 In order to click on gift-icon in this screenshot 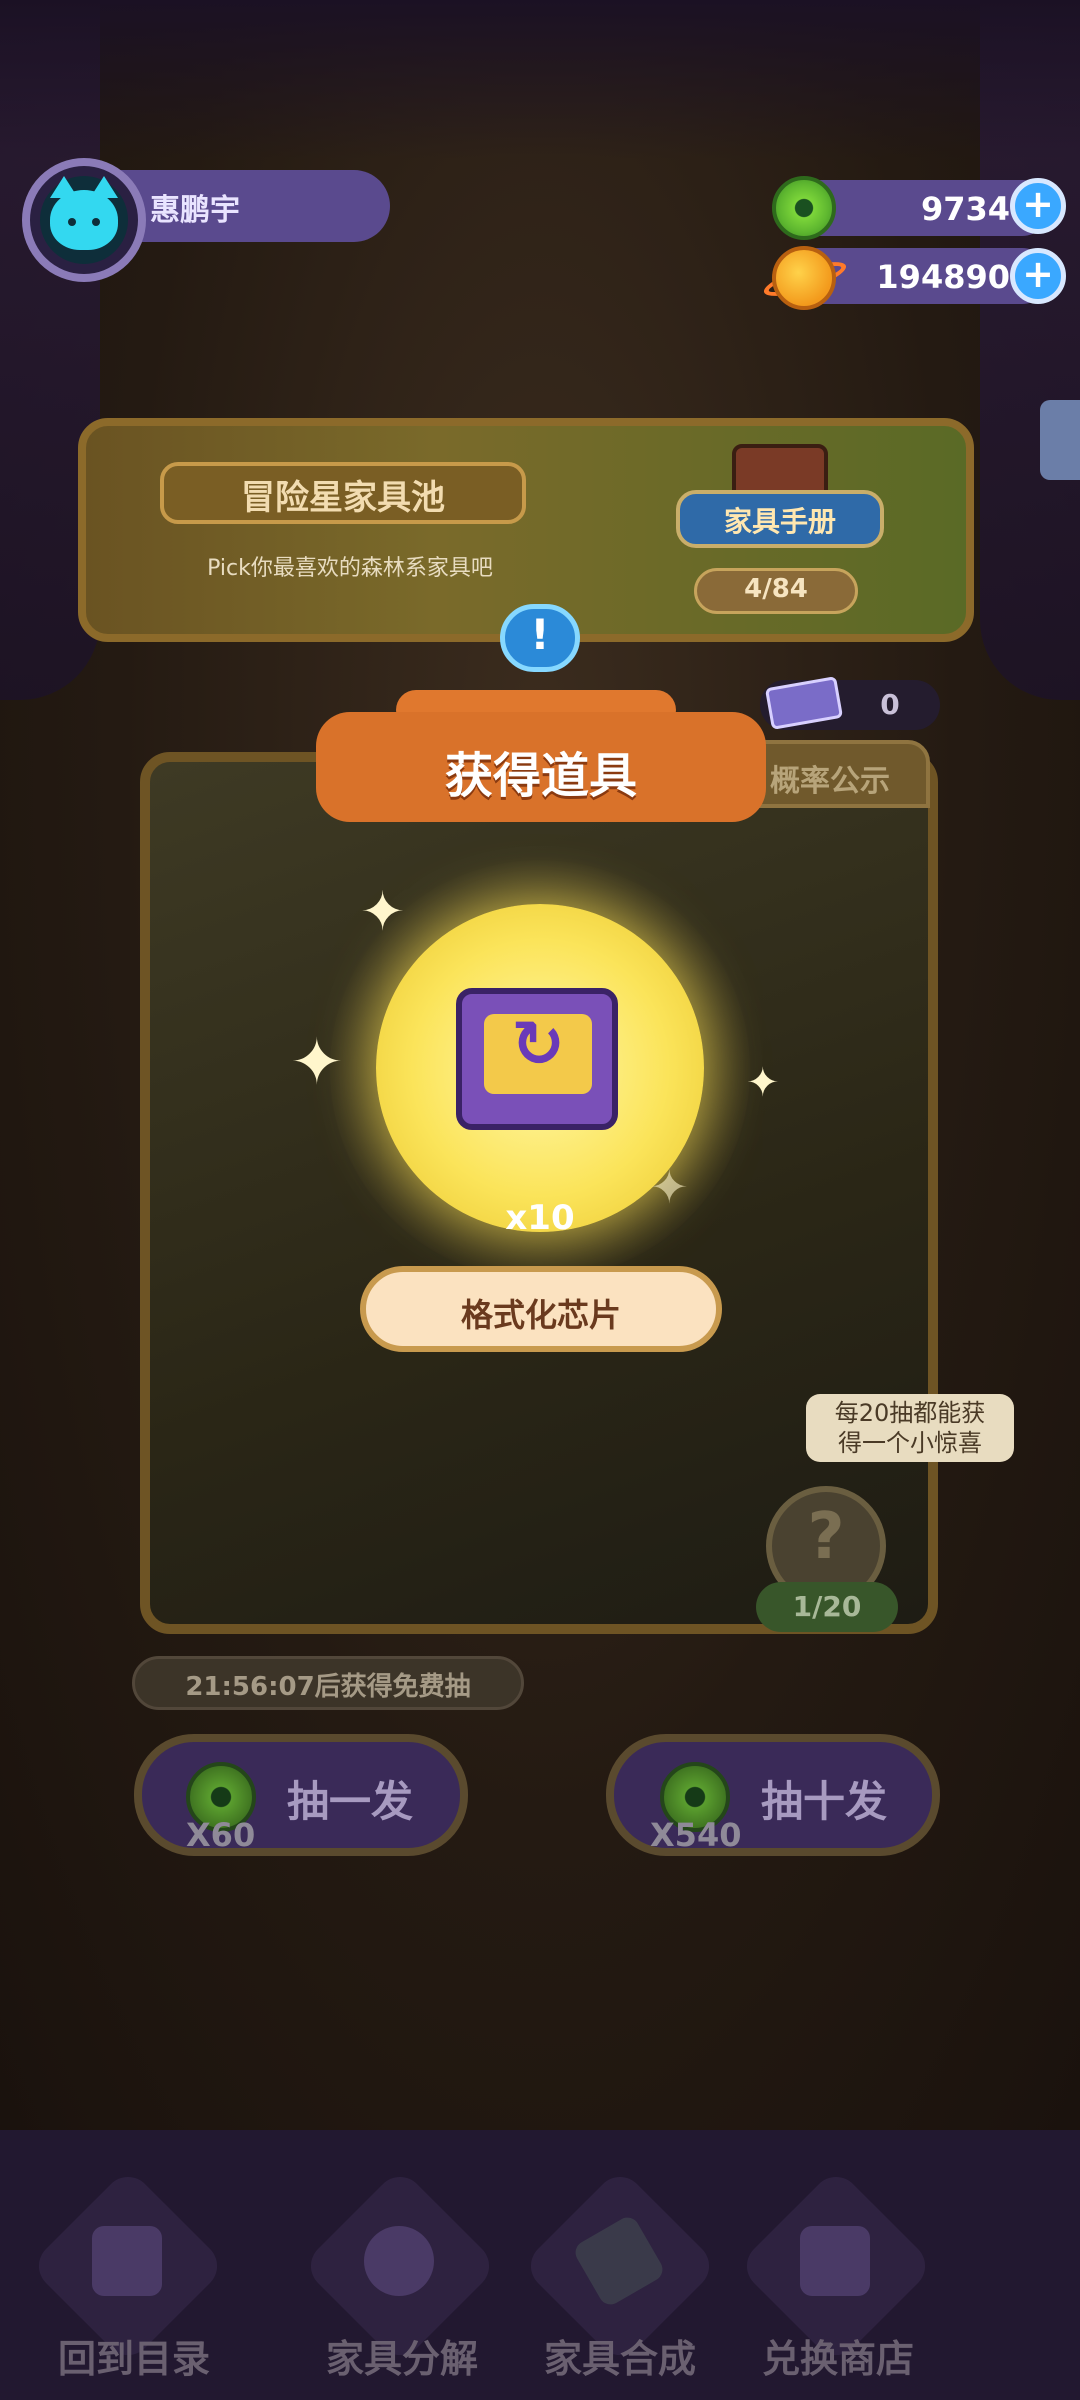, I will do `click(835, 2261)`.